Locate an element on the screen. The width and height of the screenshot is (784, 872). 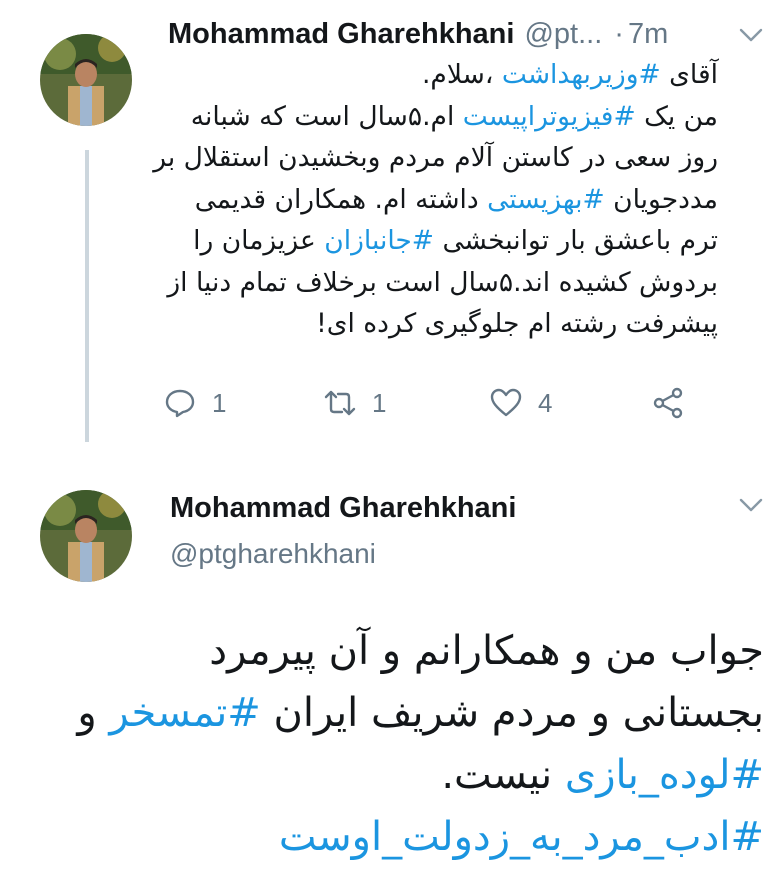
tweet-text-line: بجستانی و مردم شریف ایران #تمسخر و is located at coordinates (392, 713).